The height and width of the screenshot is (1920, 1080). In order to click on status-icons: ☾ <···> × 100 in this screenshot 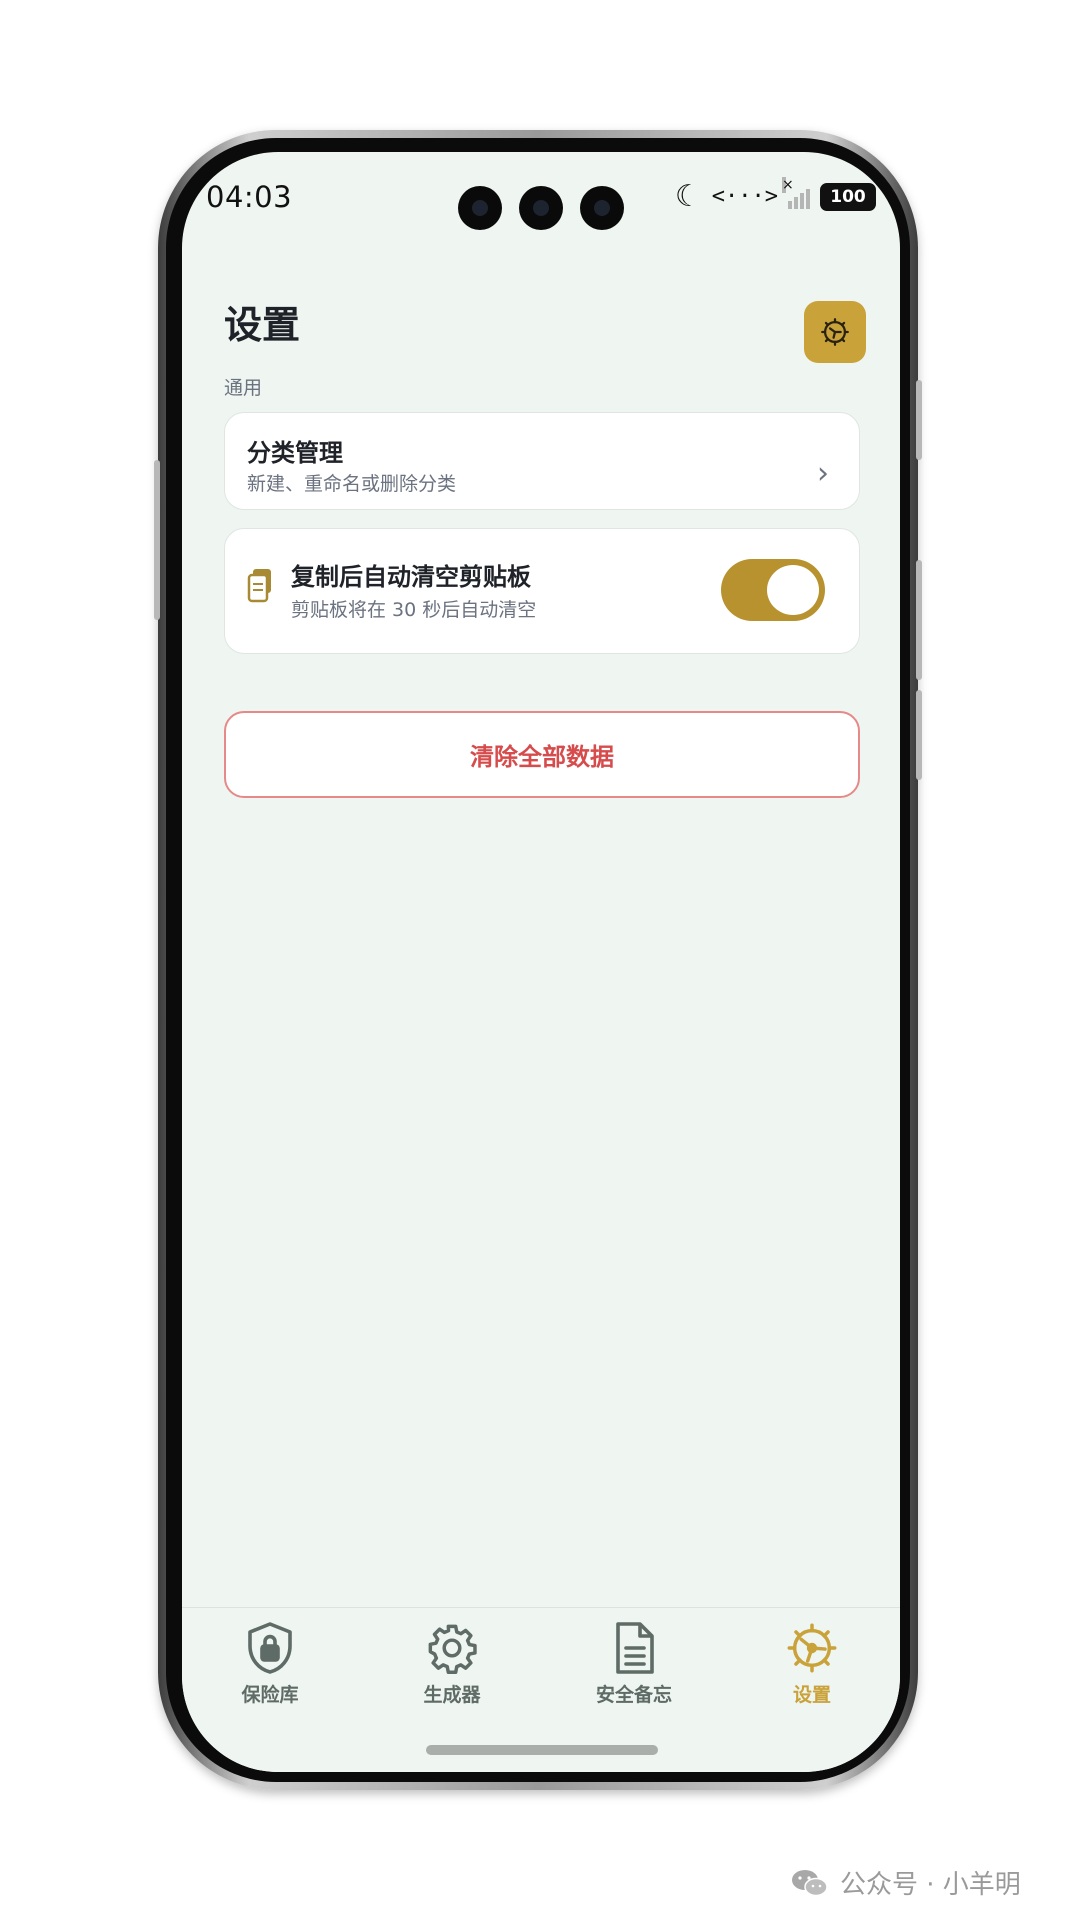, I will do `click(775, 195)`.